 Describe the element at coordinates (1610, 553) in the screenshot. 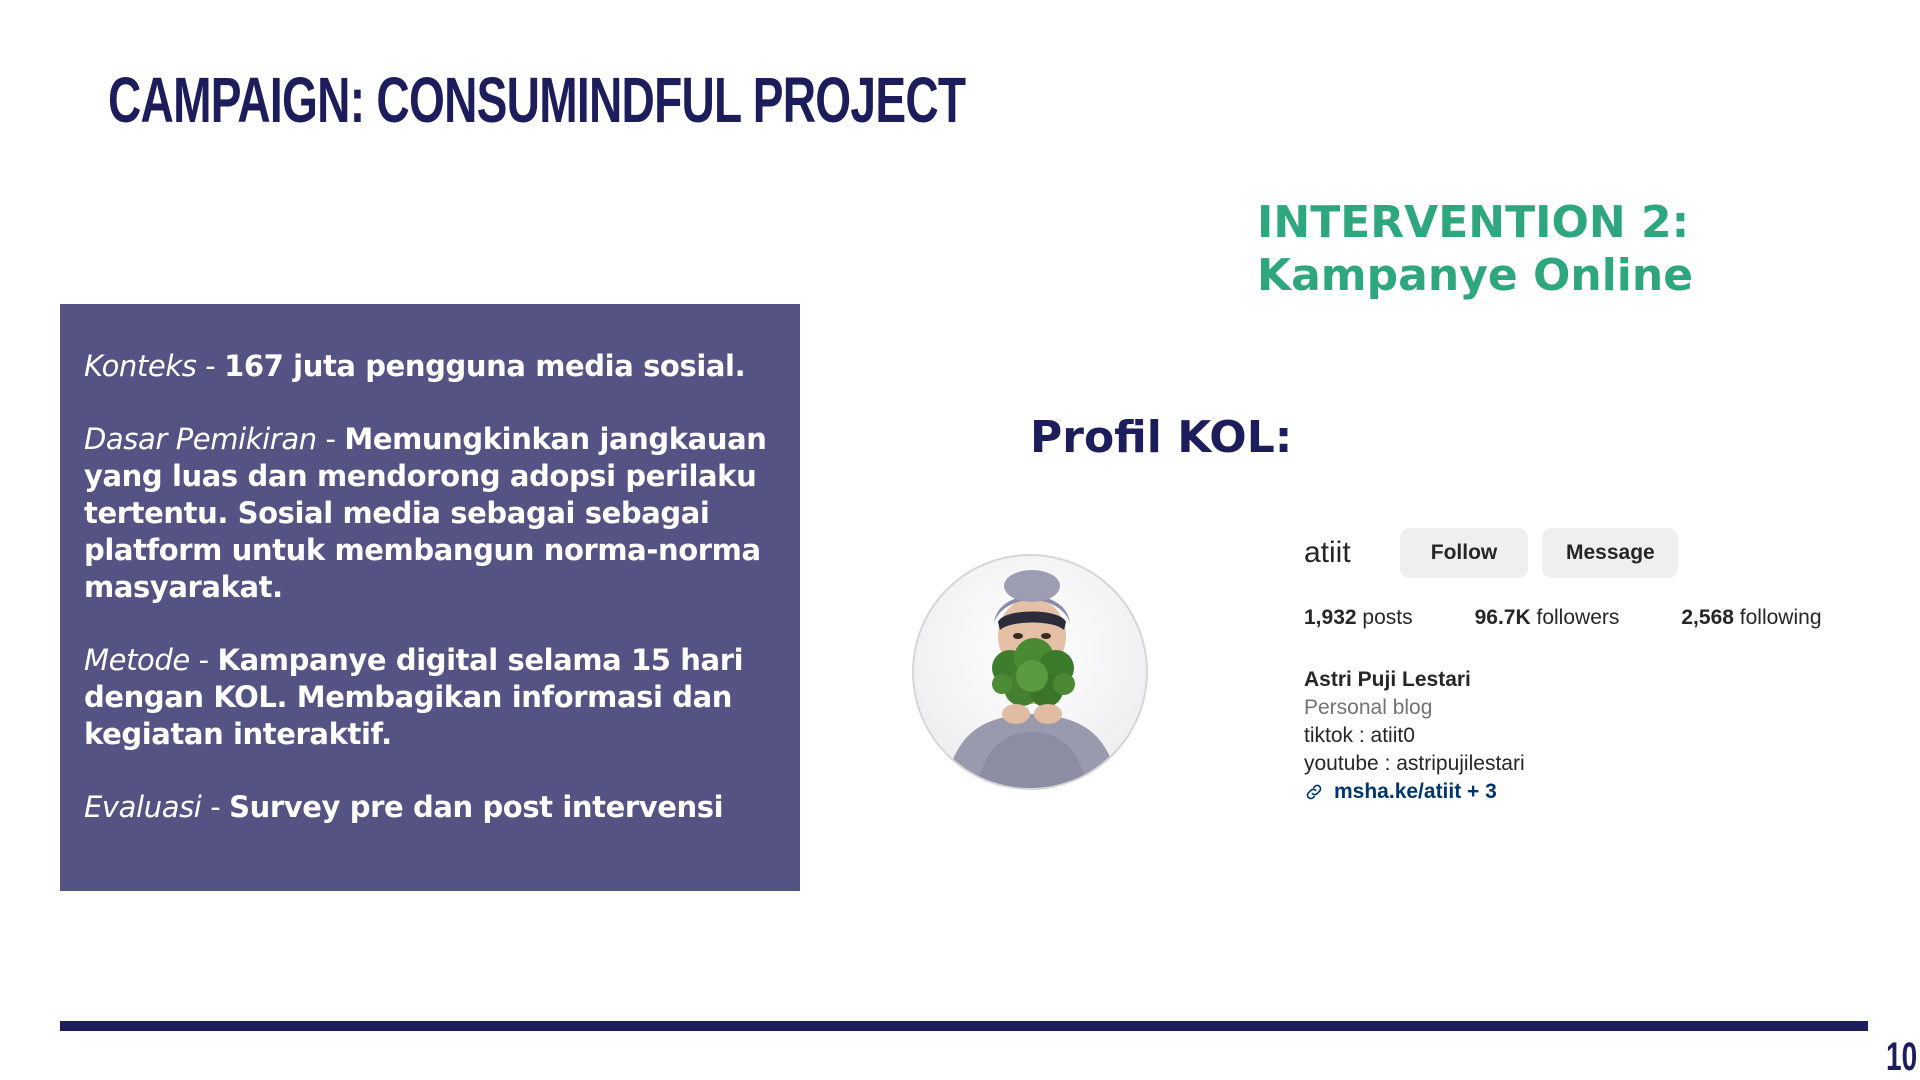

I see `message-button: Message` at that location.